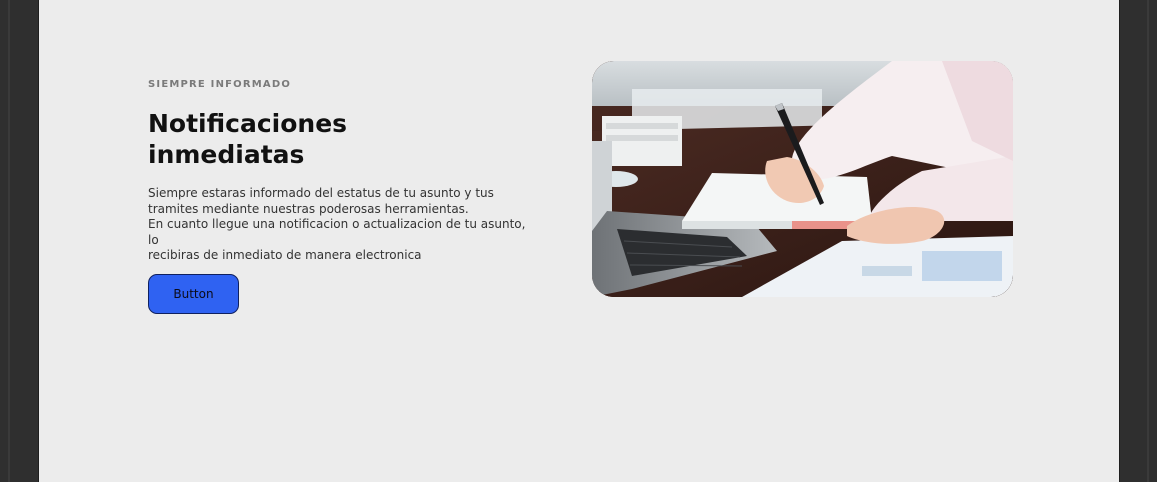 The image size is (1157, 482). Describe the element at coordinates (1138, 241) in the screenshot. I see `right-panel-edge` at that location.